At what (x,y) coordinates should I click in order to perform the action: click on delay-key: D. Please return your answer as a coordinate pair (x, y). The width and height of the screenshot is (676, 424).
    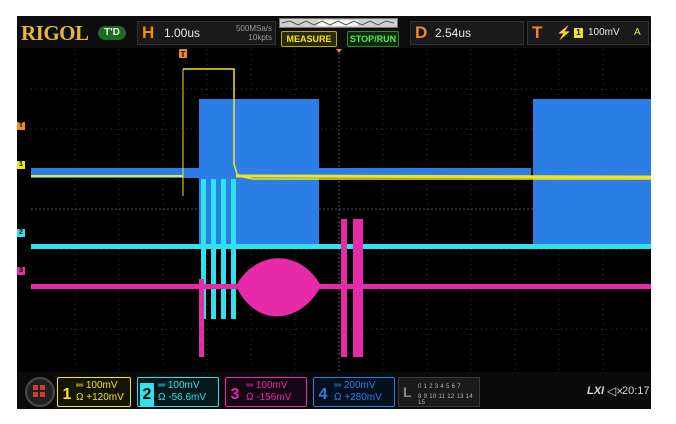
    Looking at the image, I should click on (421, 32).